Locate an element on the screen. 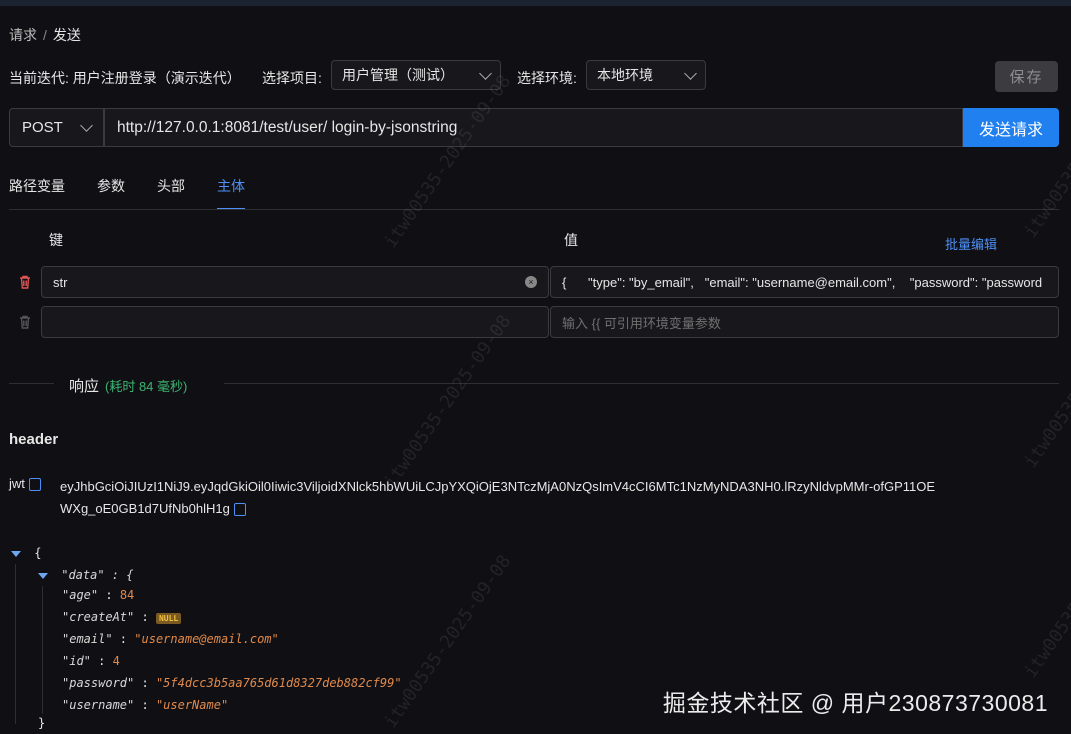 The height and width of the screenshot is (734, 1071). jwt-key: jwt is located at coordinates (25, 484).